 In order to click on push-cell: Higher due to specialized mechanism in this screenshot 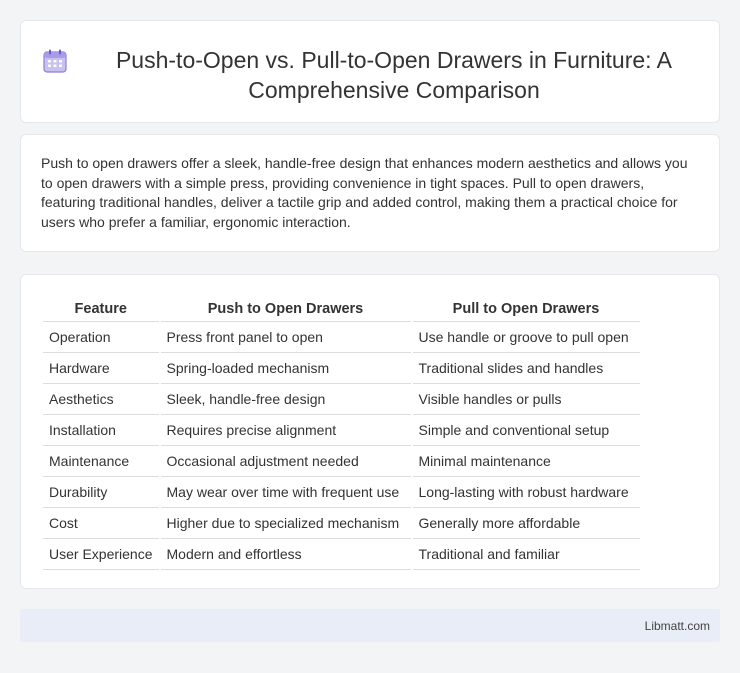, I will do `click(285, 523)`.